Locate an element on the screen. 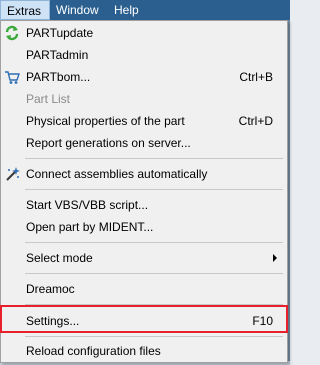  submenu-arrow-icon is located at coordinates (275, 258).